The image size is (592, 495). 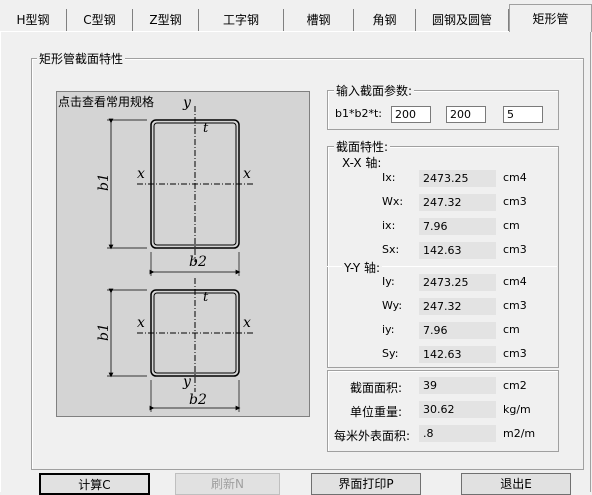 What do you see at coordinates (198, 262) in the screenshot?
I see `b2-label-top: b2` at bounding box center [198, 262].